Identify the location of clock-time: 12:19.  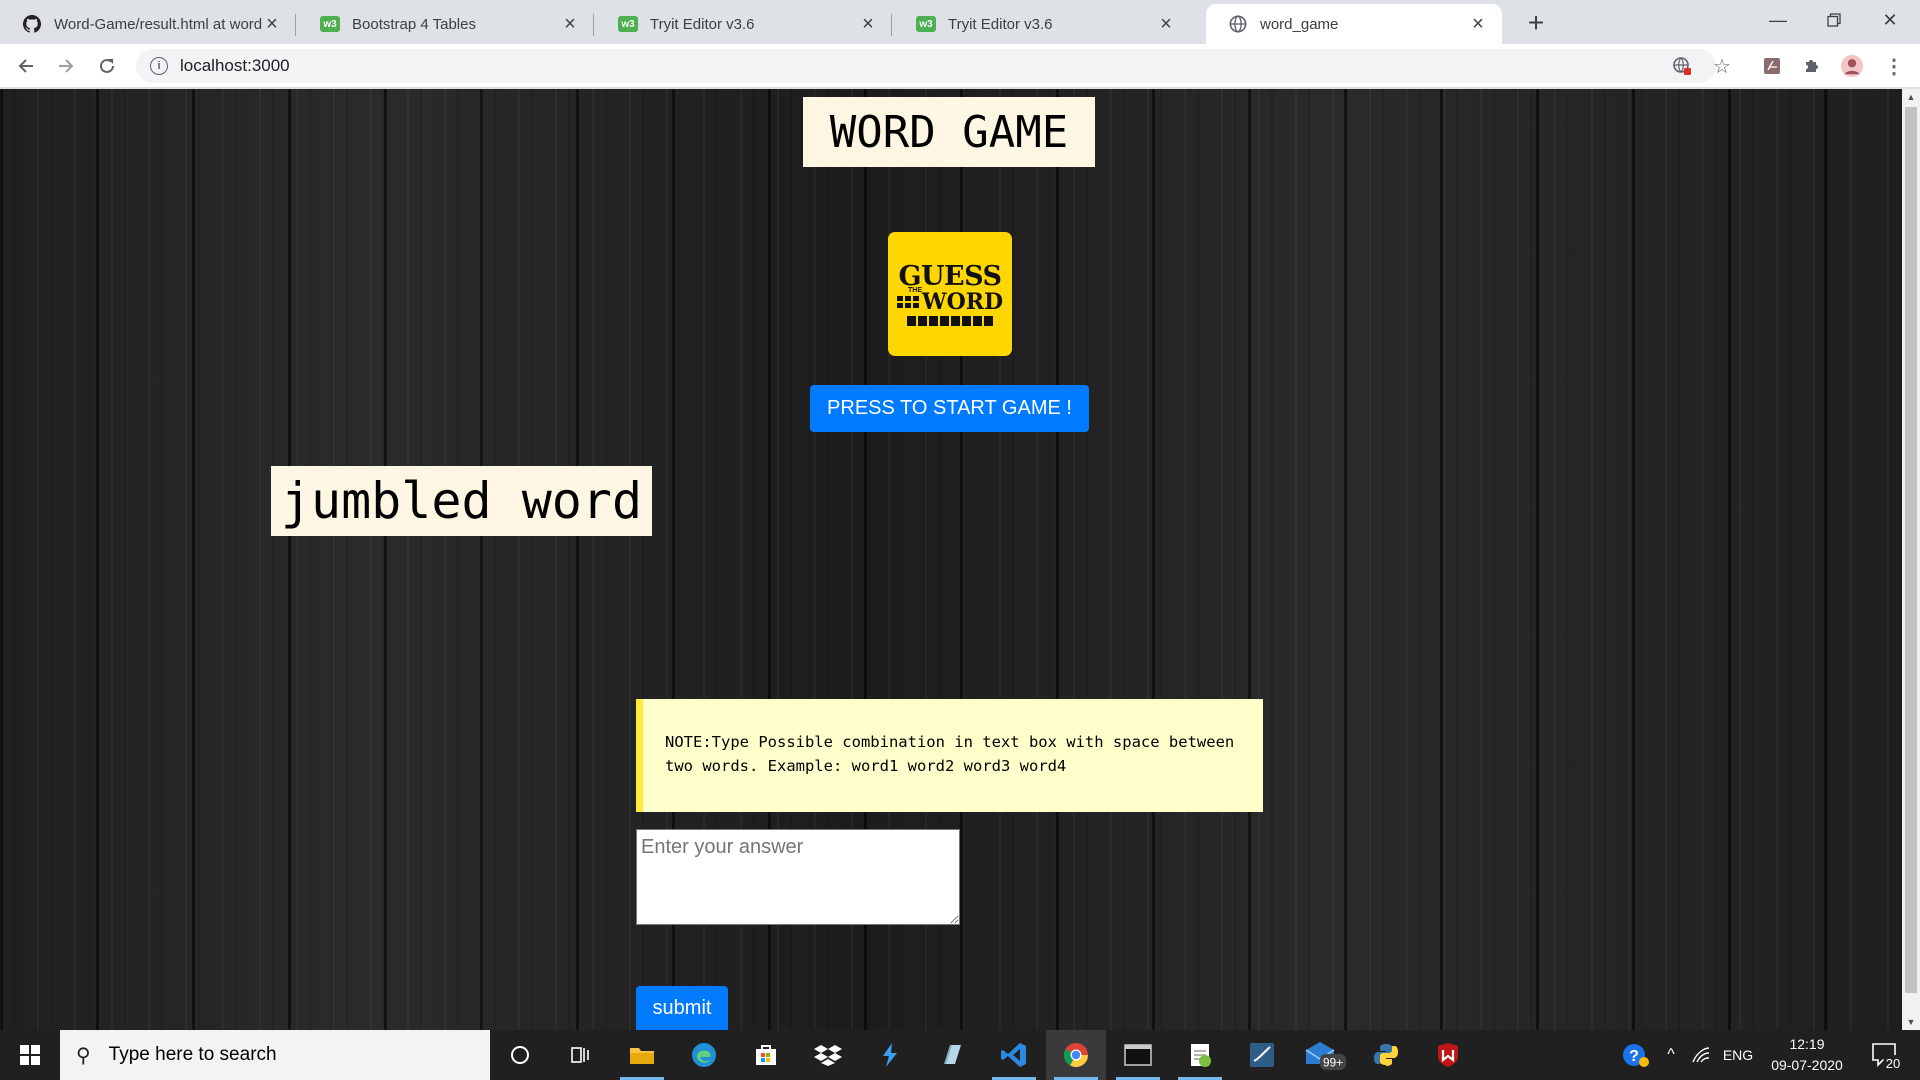
(1807, 1044).